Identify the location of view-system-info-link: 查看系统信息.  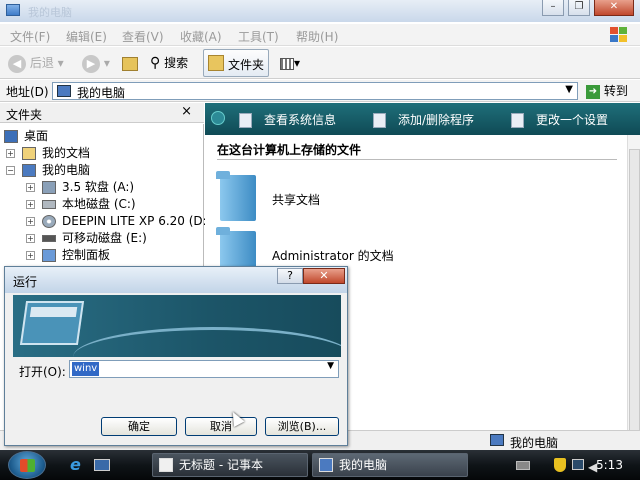
(287, 119).